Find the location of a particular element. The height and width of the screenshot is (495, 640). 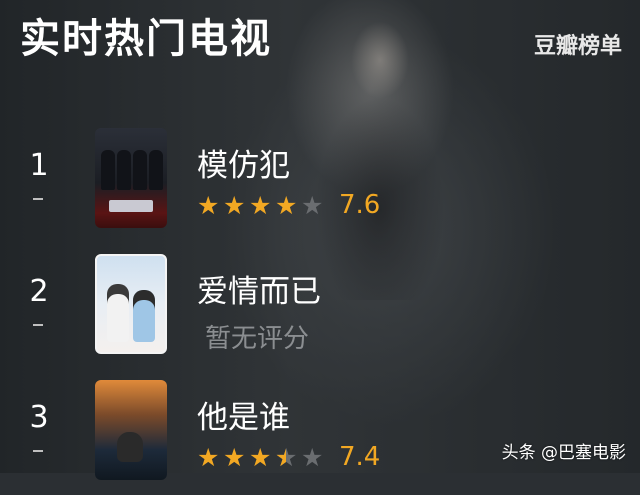

rank-number: 3 is located at coordinates (39, 417).